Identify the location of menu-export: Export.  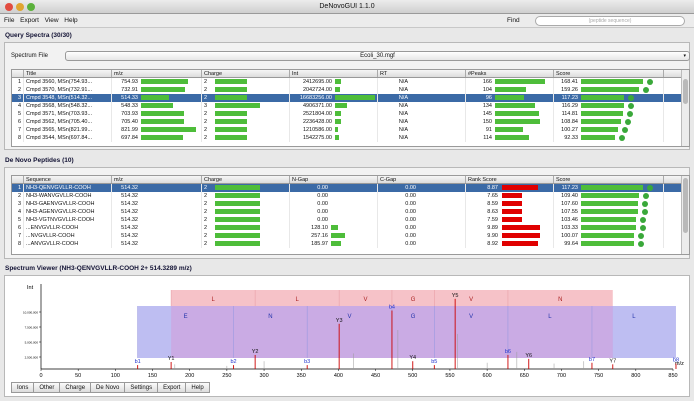
(29, 21).